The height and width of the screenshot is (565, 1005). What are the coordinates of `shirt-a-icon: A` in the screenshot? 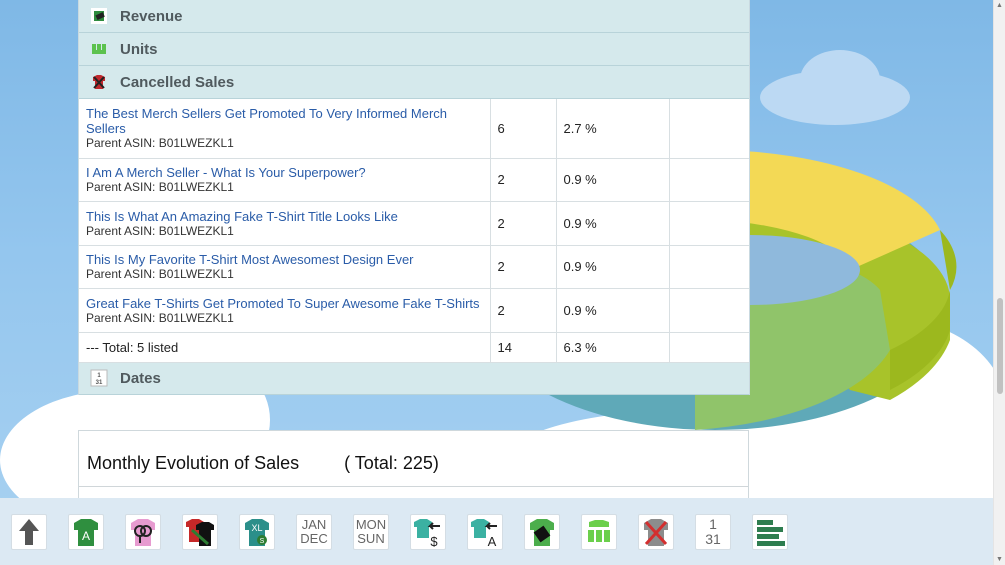 It's located at (86, 532).